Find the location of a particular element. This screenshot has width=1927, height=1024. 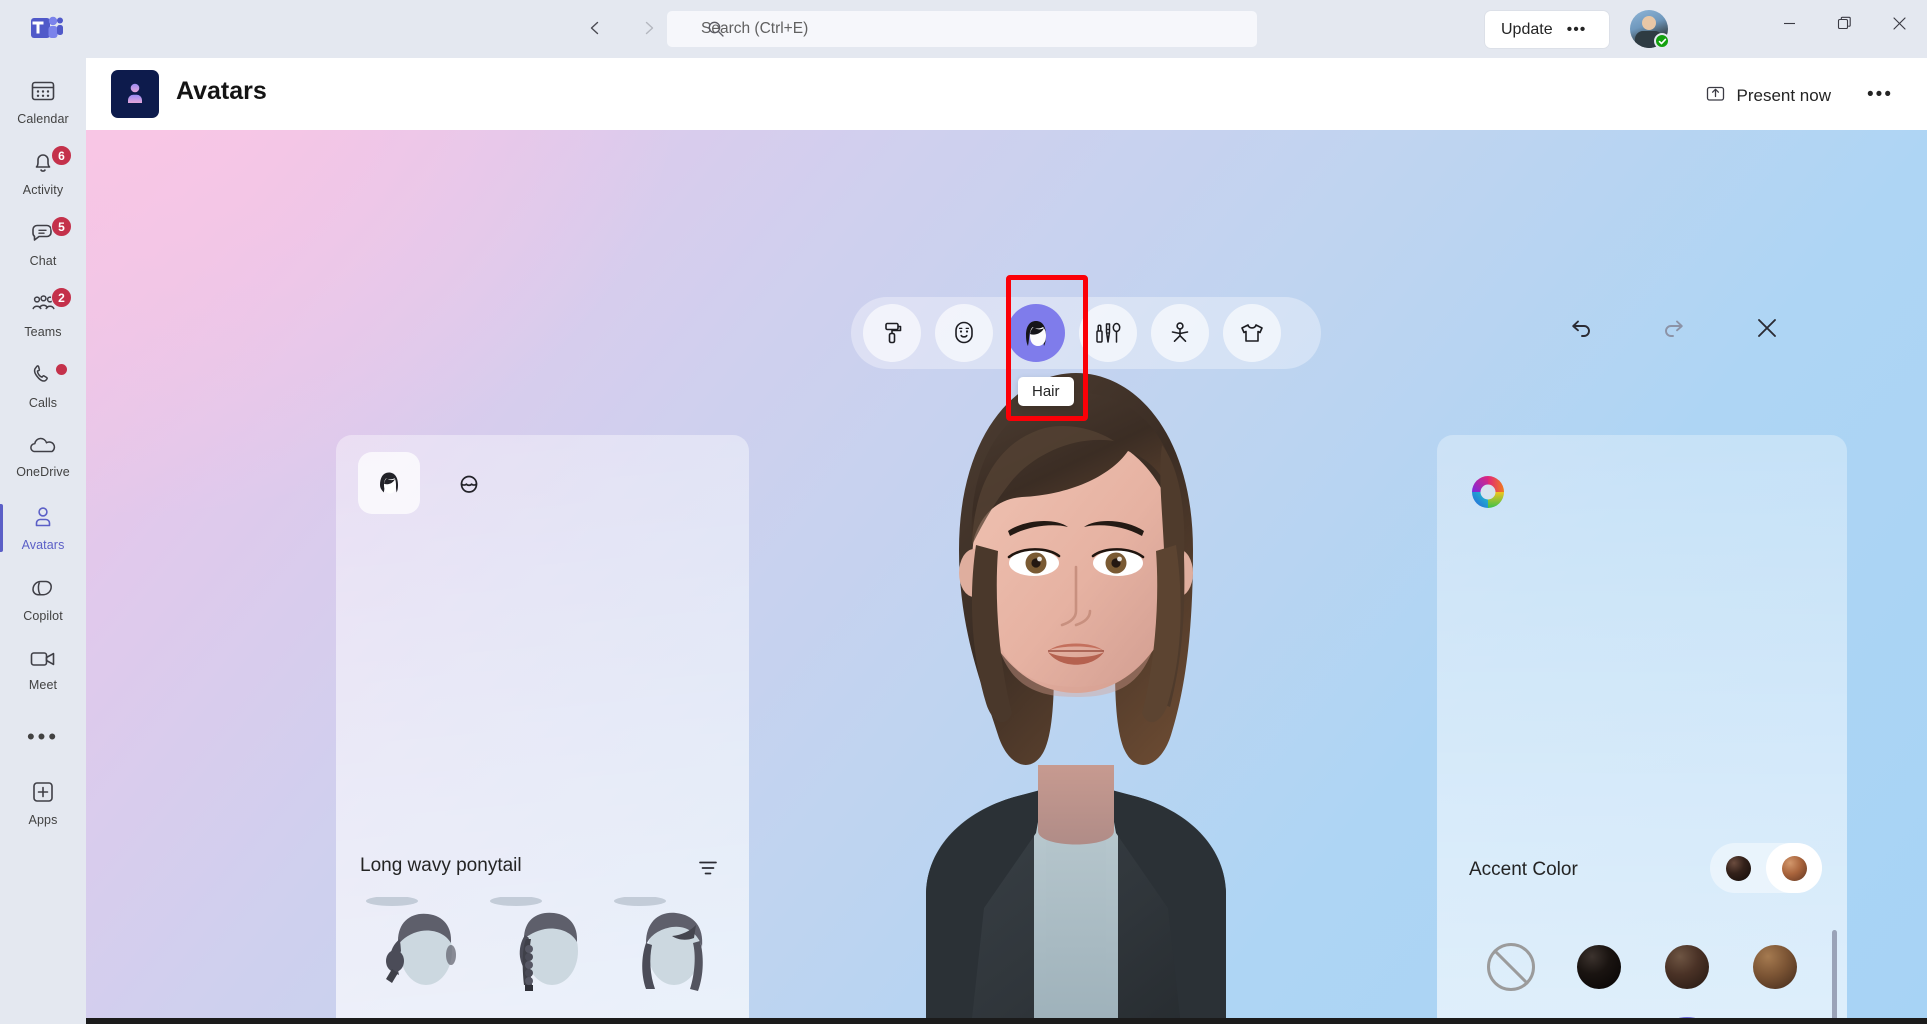

category-button-face is located at coordinates (964, 333).